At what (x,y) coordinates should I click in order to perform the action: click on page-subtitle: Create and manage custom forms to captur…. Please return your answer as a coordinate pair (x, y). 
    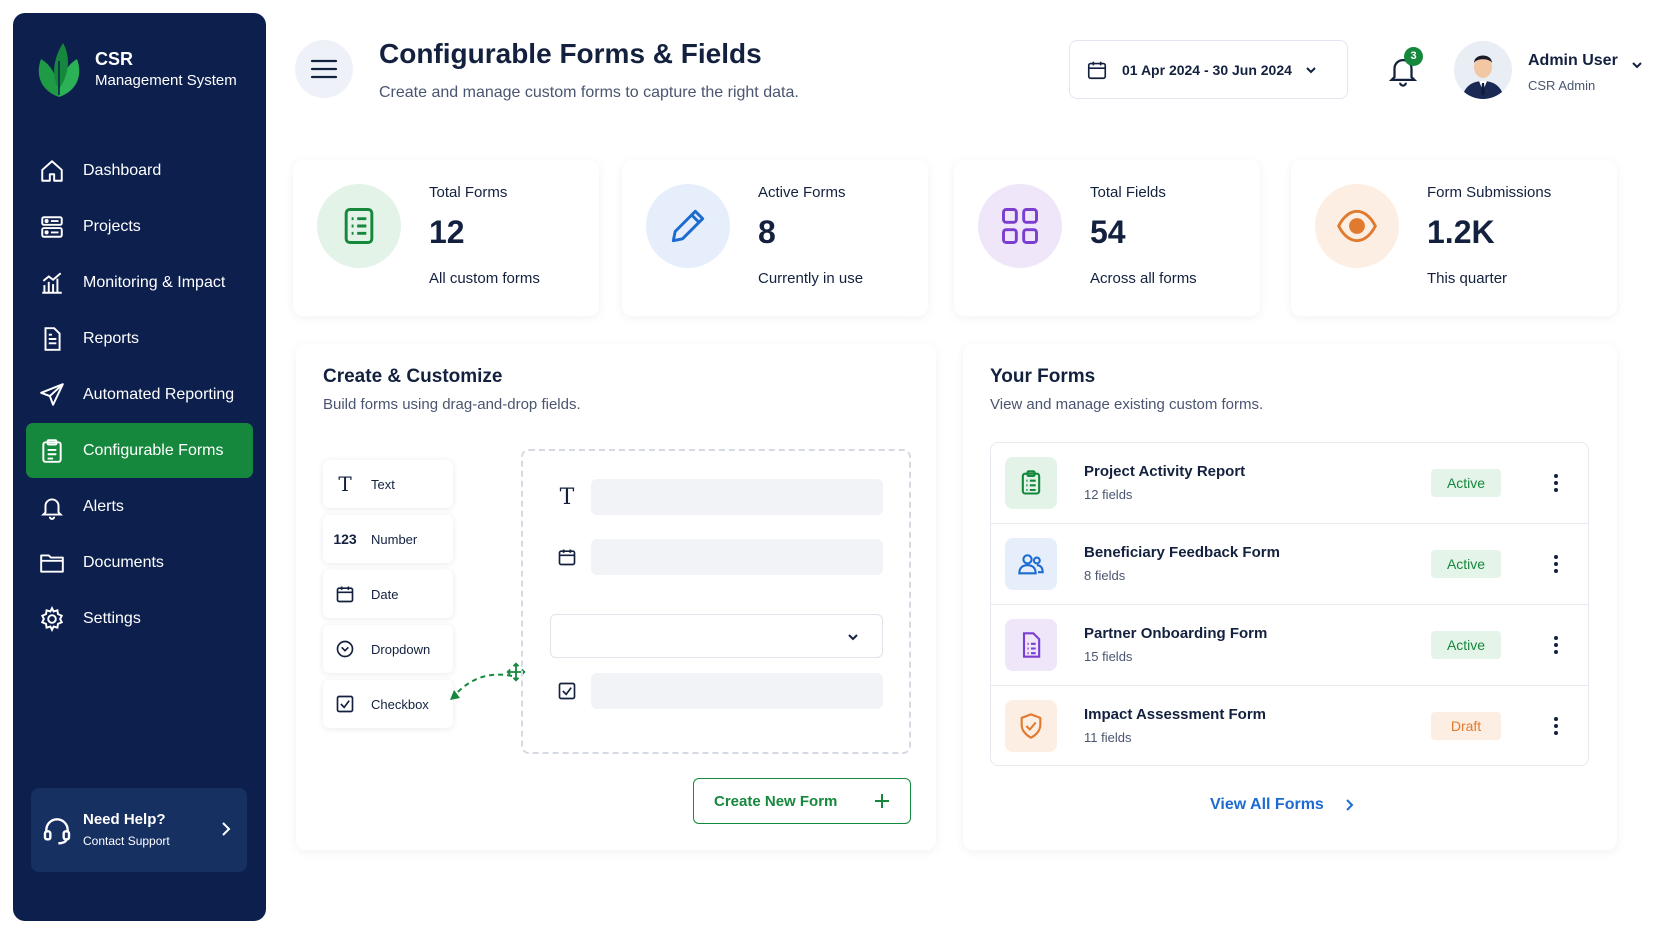
    Looking at the image, I should click on (589, 92).